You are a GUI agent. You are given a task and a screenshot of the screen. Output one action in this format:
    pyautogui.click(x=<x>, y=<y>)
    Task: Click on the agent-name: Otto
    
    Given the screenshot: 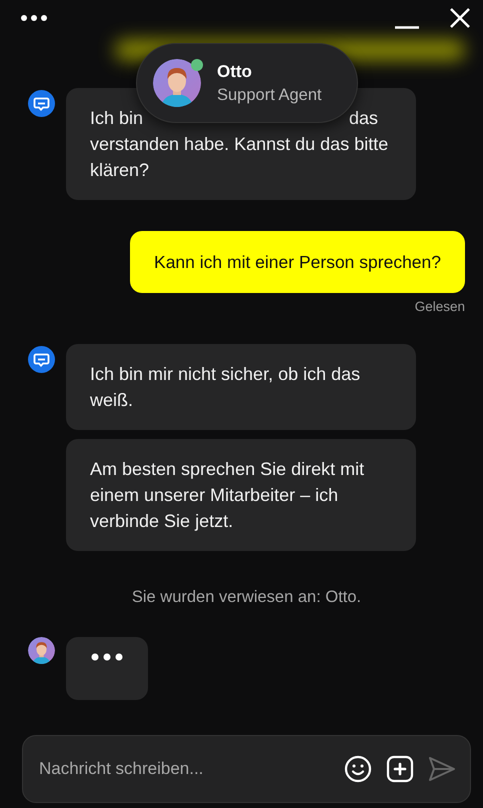 What is the action you would take?
    pyautogui.click(x=235, y=72)
    